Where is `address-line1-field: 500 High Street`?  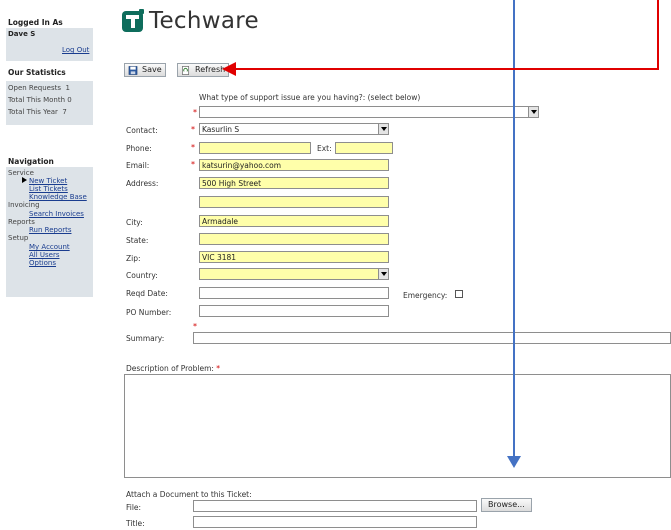
address-line1-field: 500 High Street is located at coordinates (294, 183).